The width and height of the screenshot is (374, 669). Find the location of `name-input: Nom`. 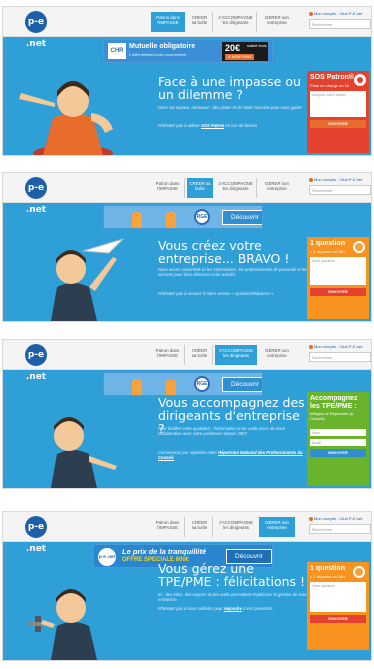

name-input: Nom is located at coordinates (338, 432).